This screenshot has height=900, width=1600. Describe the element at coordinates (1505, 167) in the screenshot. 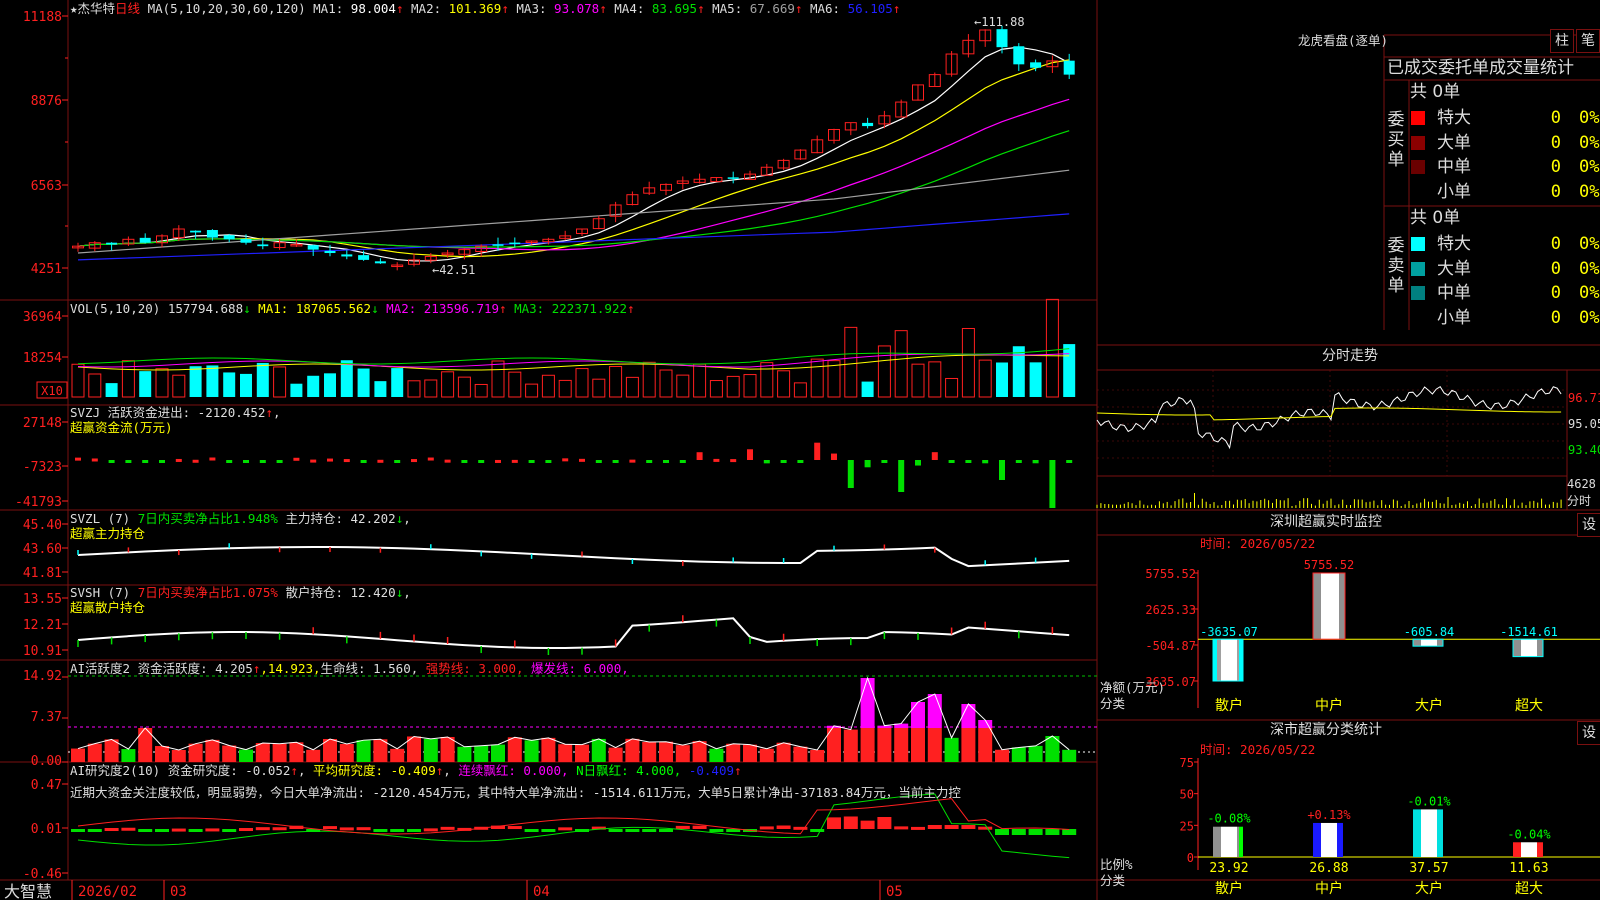

I see `buy-orders-row: 中单 0 0%` at that location.